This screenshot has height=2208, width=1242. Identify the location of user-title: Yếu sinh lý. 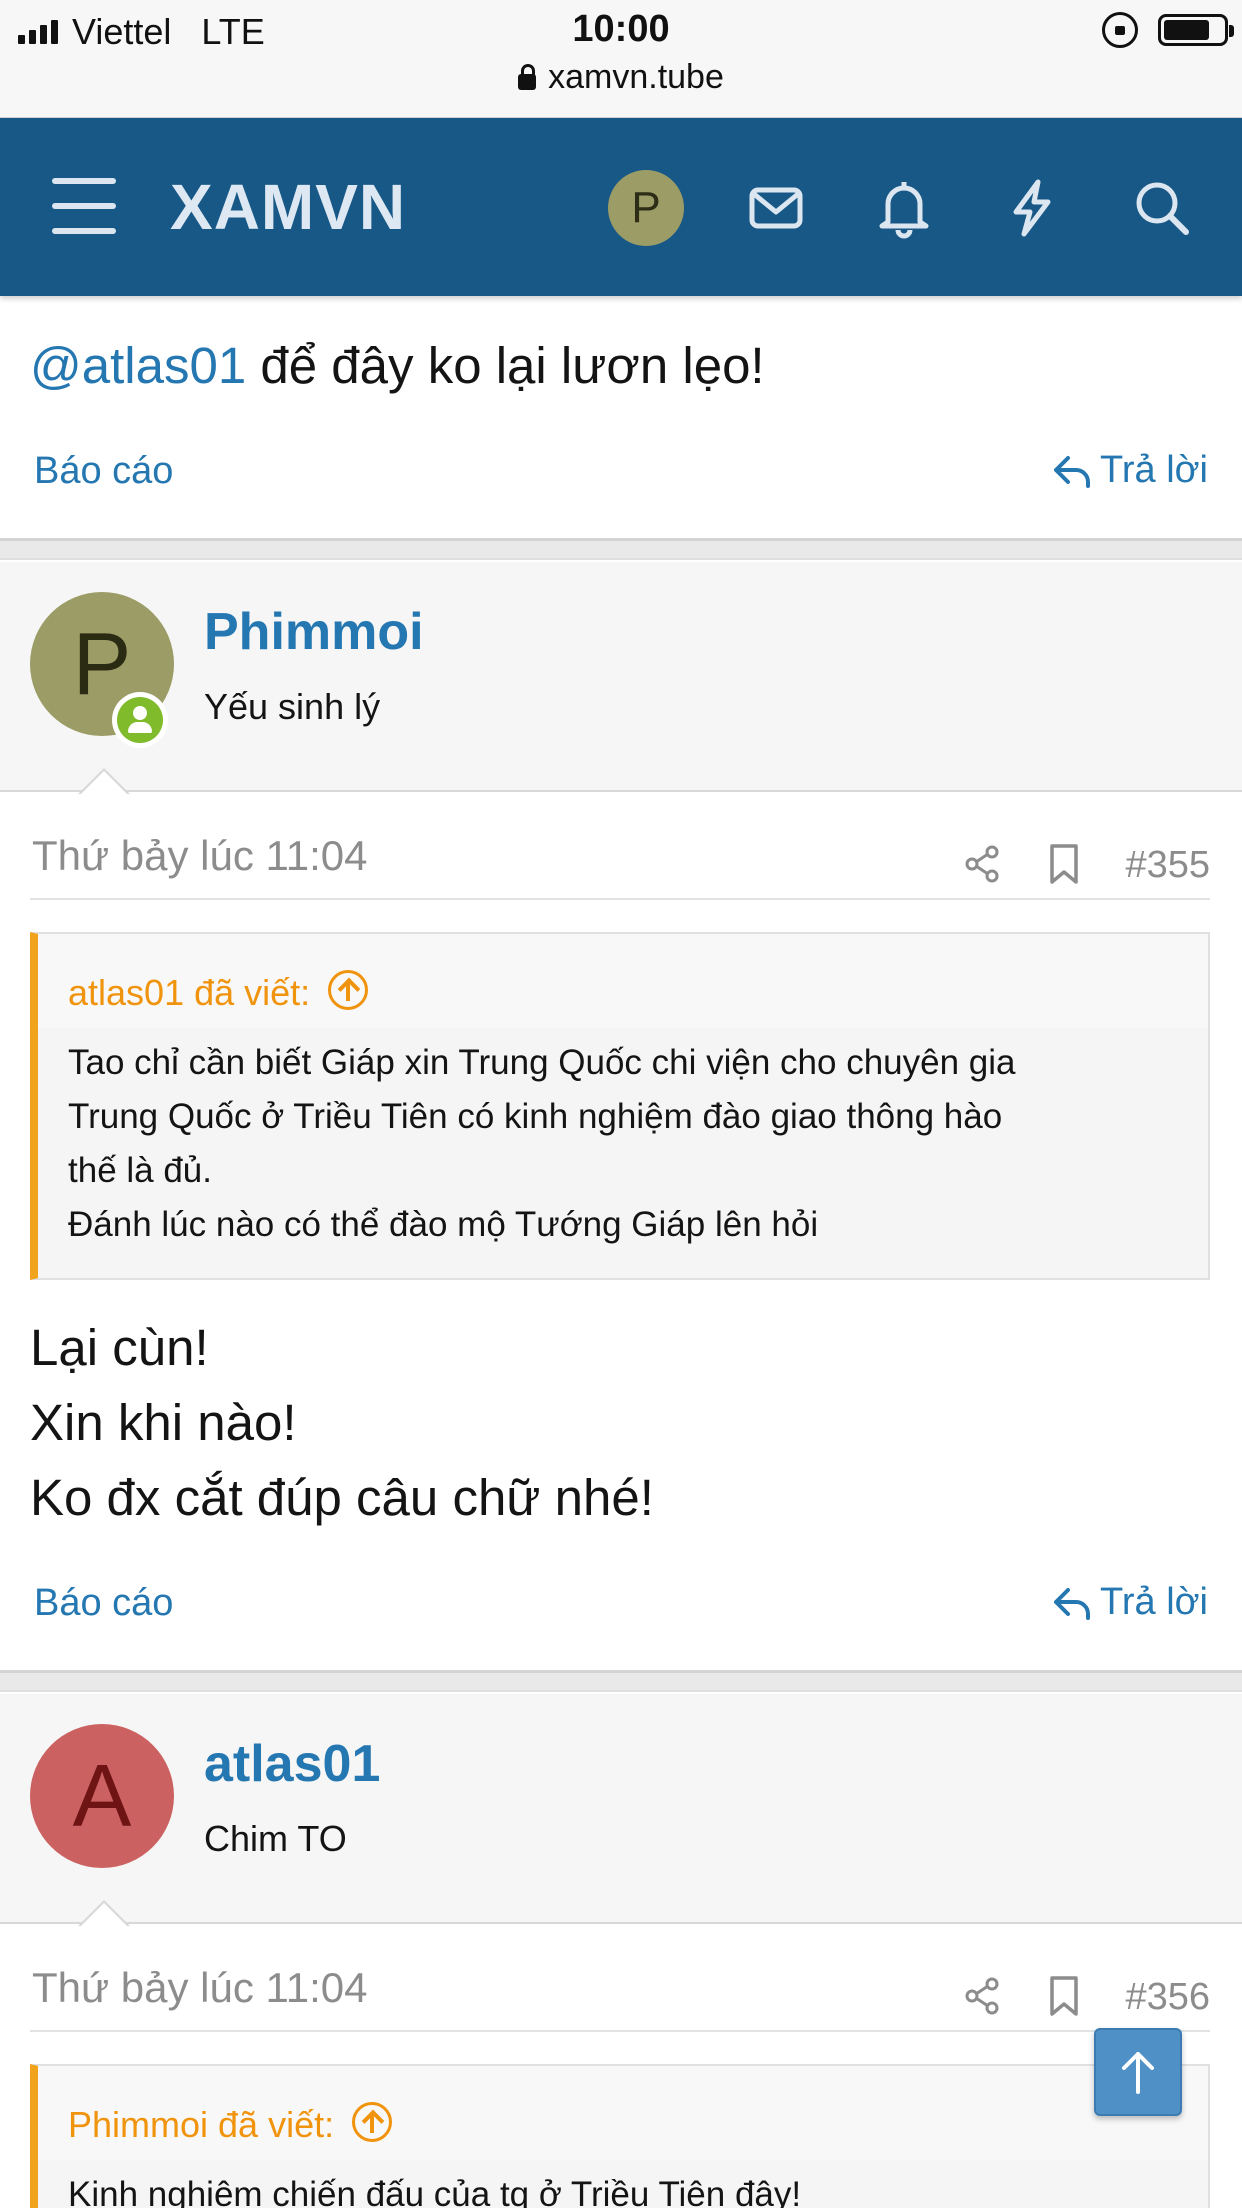
(292, 706).